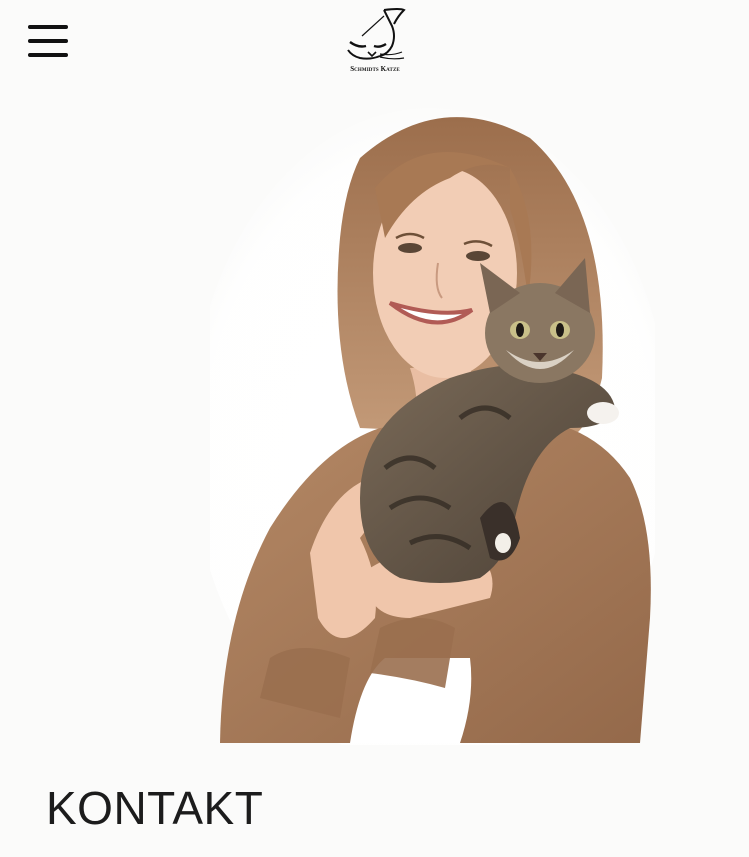 Image resolution: width=749 pixels, height=857 pixels. I want to click on section-heading: KONTAKT, so click(155, 808).